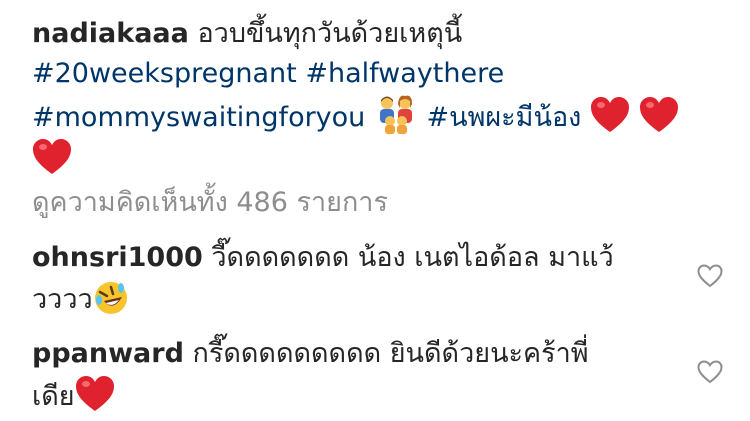 Image resolution: width=750 pixels, height=421 pixels. Describe the element at coordinates (108, 353) in the screenshot. I see `comment-username: ppanward` at that location.